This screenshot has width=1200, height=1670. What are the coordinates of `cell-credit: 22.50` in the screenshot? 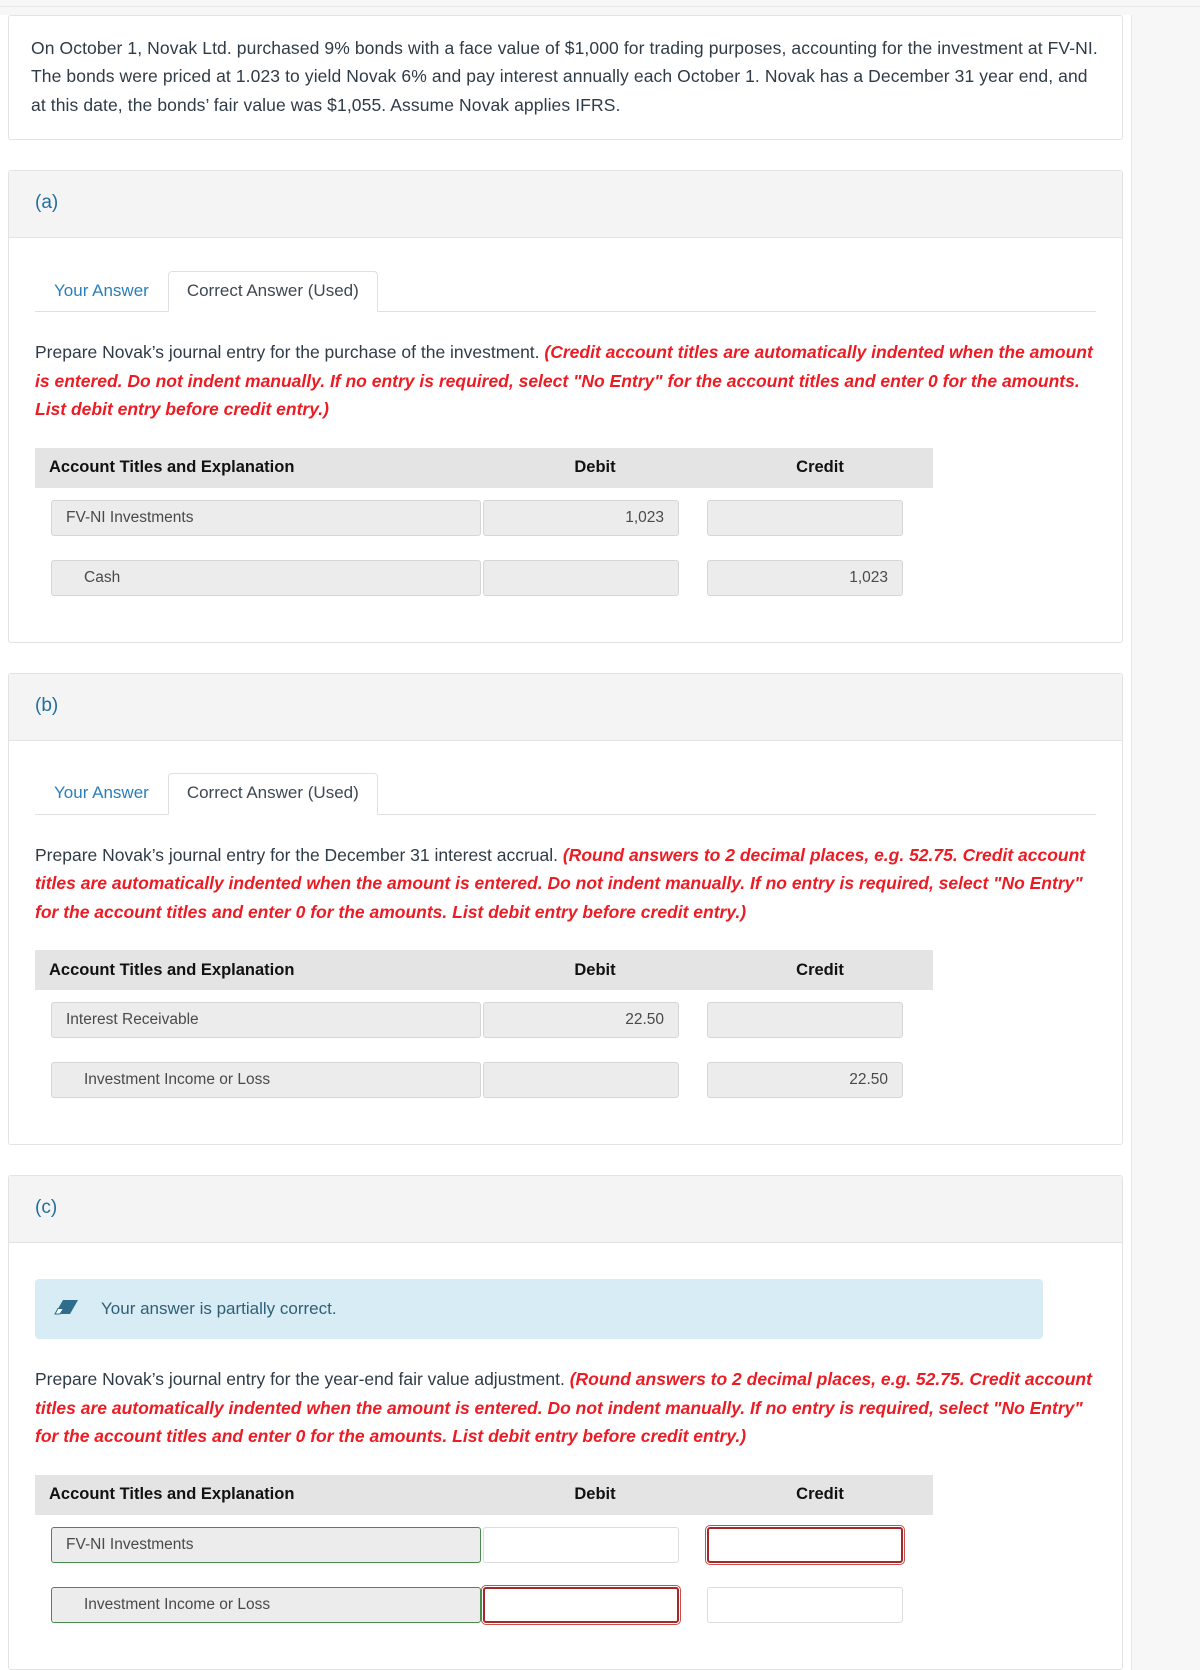 It's located at (820, 1080).